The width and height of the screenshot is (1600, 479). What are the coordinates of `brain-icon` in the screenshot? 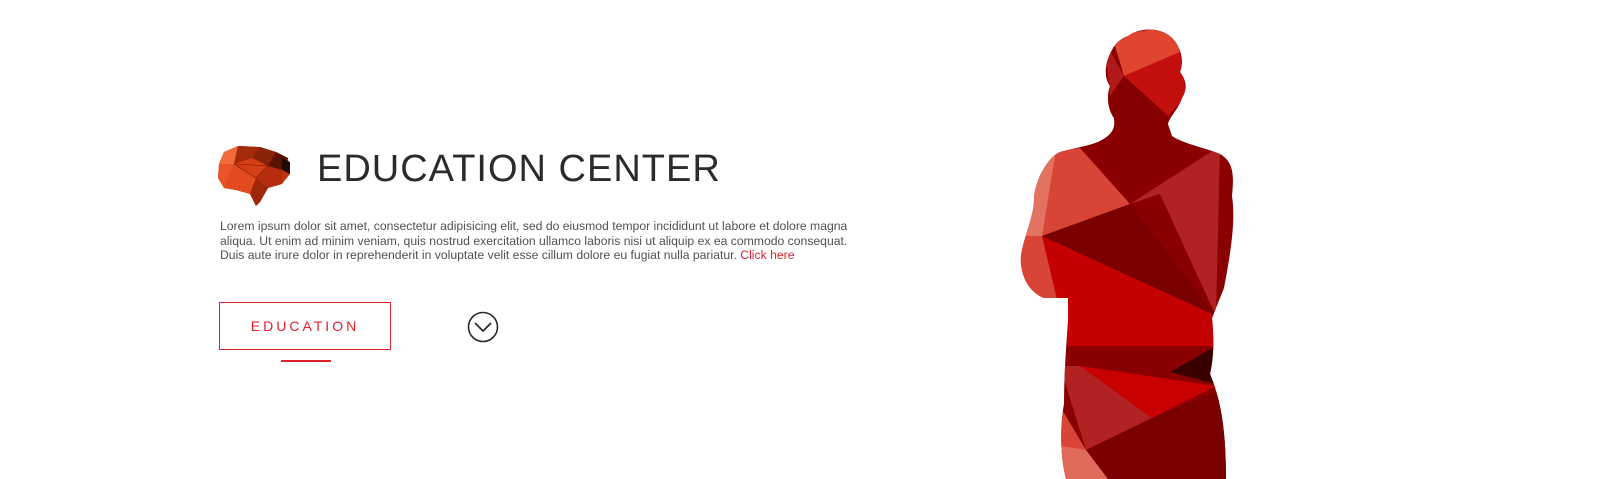 It's located at (254, 176).